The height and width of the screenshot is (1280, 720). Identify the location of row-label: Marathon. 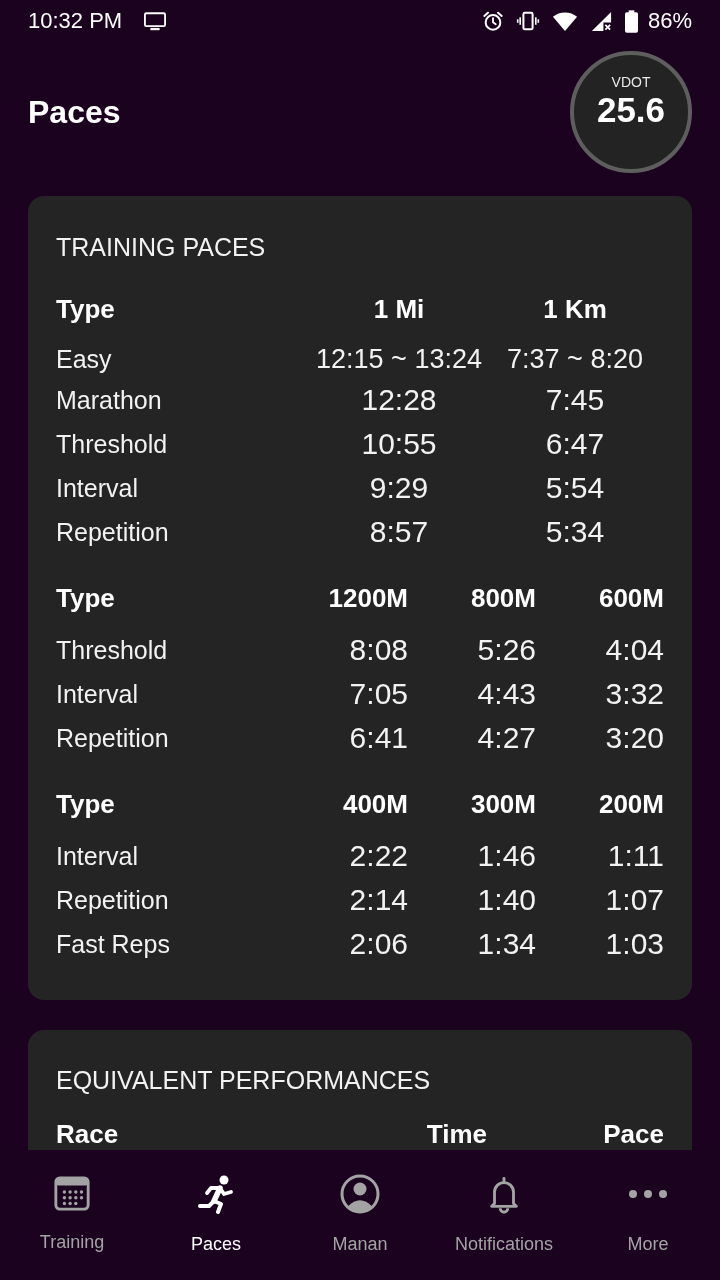
(109, 400).